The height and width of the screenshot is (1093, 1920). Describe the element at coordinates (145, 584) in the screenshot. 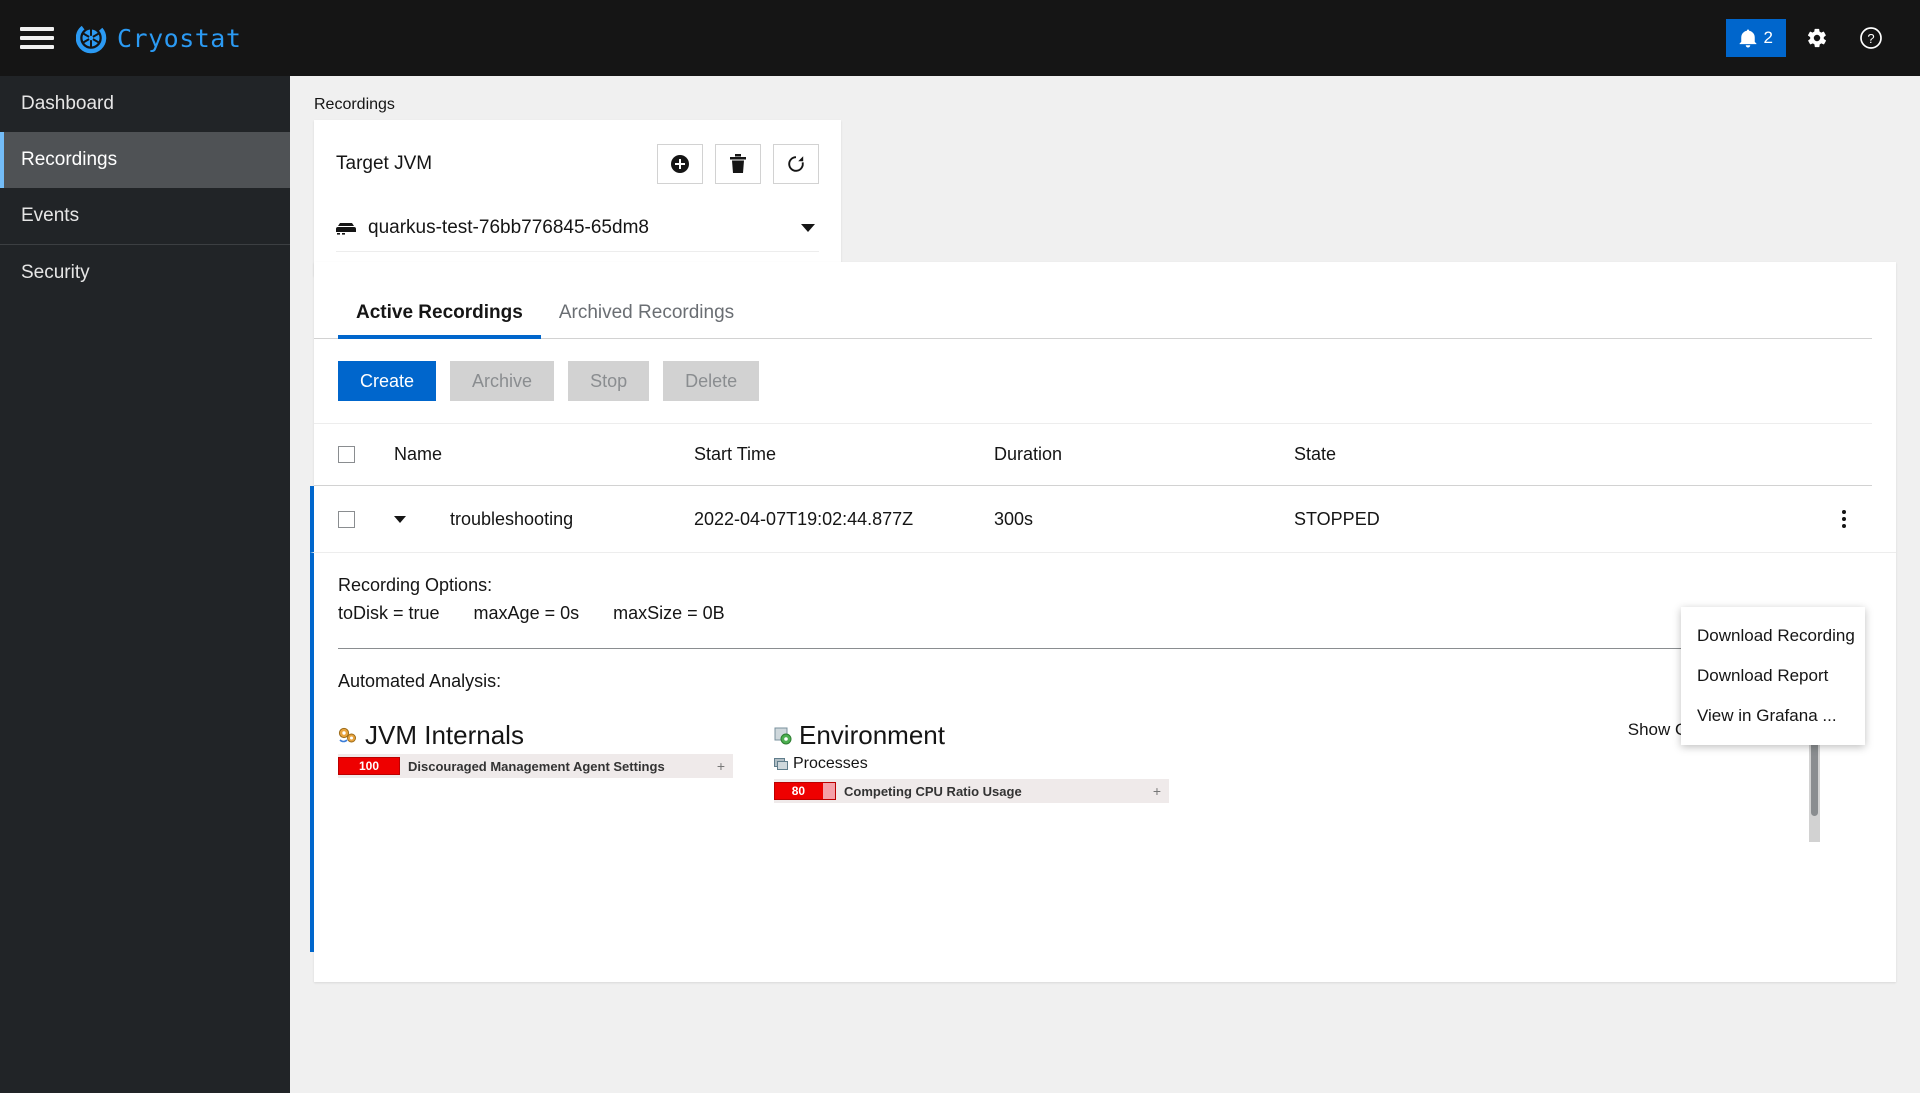

I see `sidebar: Dashboard Recordings Events Security` at that location.